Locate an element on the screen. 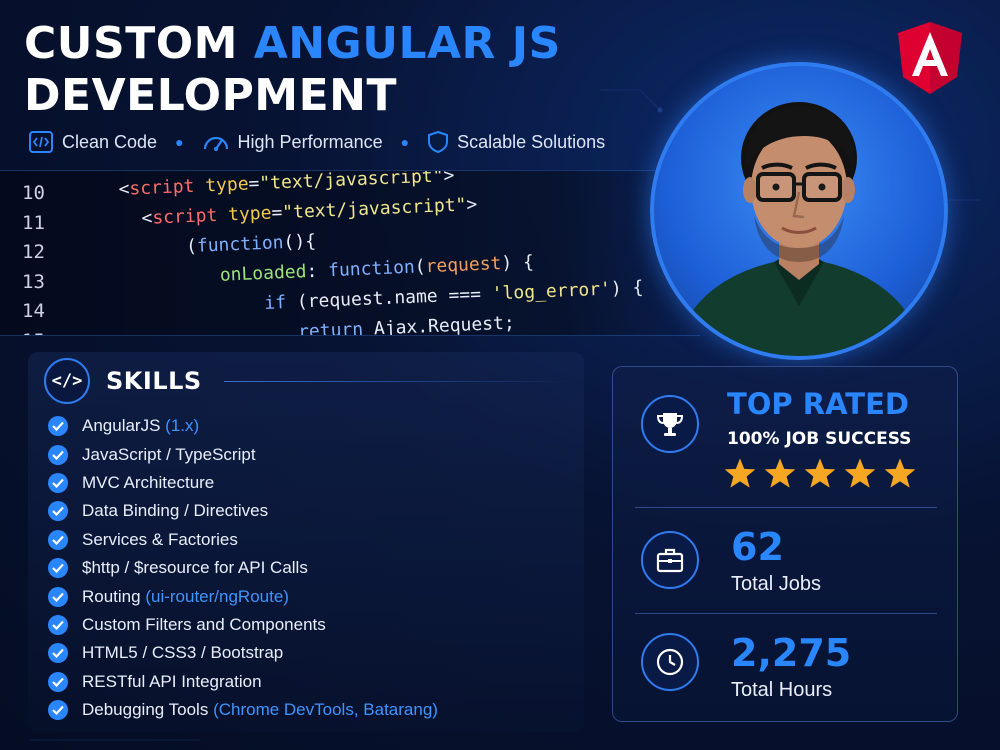 The width and height of the screenshot is (1000, 750). title-white-part: CUSTOM is located at coordinates (139, 43).